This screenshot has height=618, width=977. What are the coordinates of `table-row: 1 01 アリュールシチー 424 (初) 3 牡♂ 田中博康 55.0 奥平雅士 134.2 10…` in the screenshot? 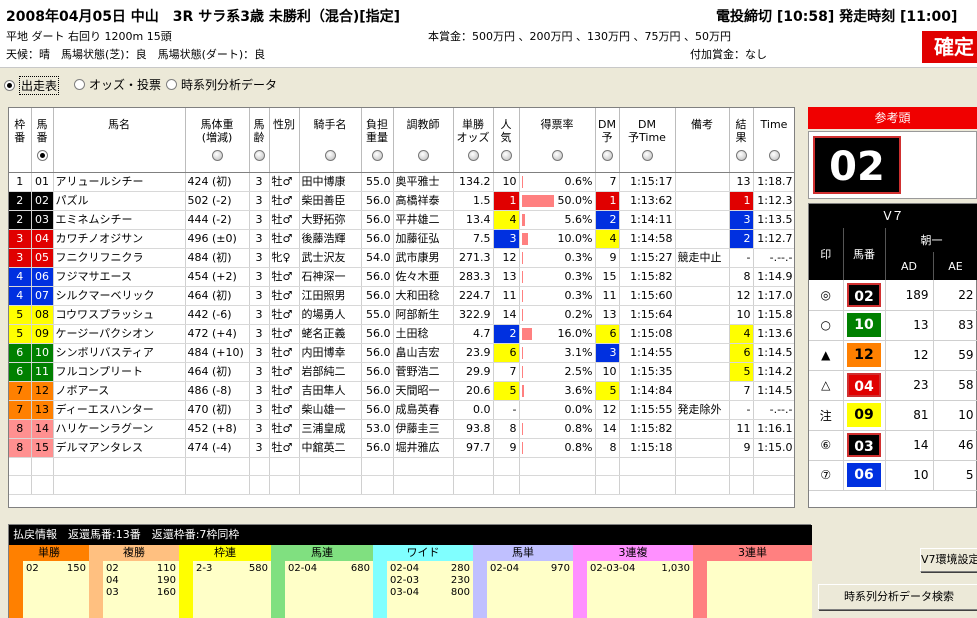 It's located at (401, 182).